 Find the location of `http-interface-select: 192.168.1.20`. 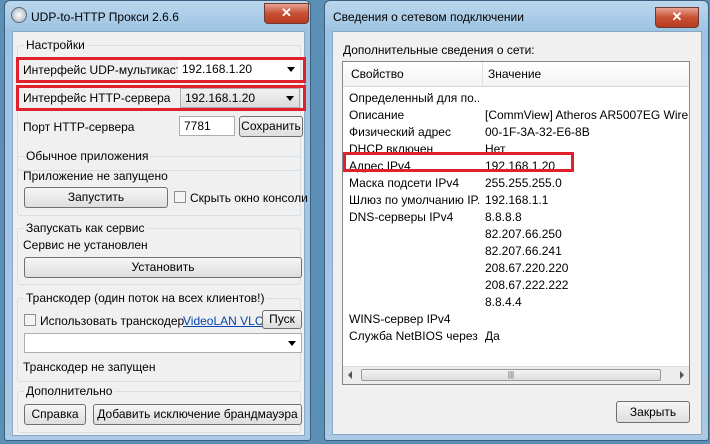

http-interface-select: 192.168.1.20 is located at coordinates (240, 98).